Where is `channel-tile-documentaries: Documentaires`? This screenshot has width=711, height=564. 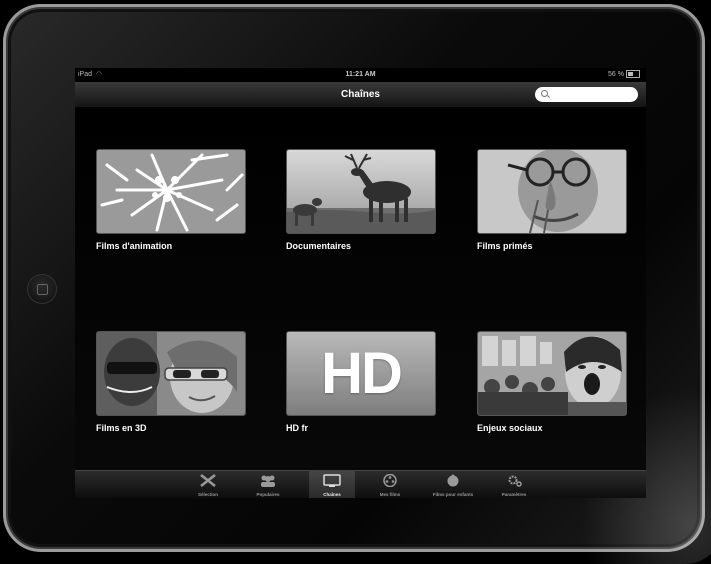
channel-tile-documentaries: Documentaires is located at coordinates (361, 200).